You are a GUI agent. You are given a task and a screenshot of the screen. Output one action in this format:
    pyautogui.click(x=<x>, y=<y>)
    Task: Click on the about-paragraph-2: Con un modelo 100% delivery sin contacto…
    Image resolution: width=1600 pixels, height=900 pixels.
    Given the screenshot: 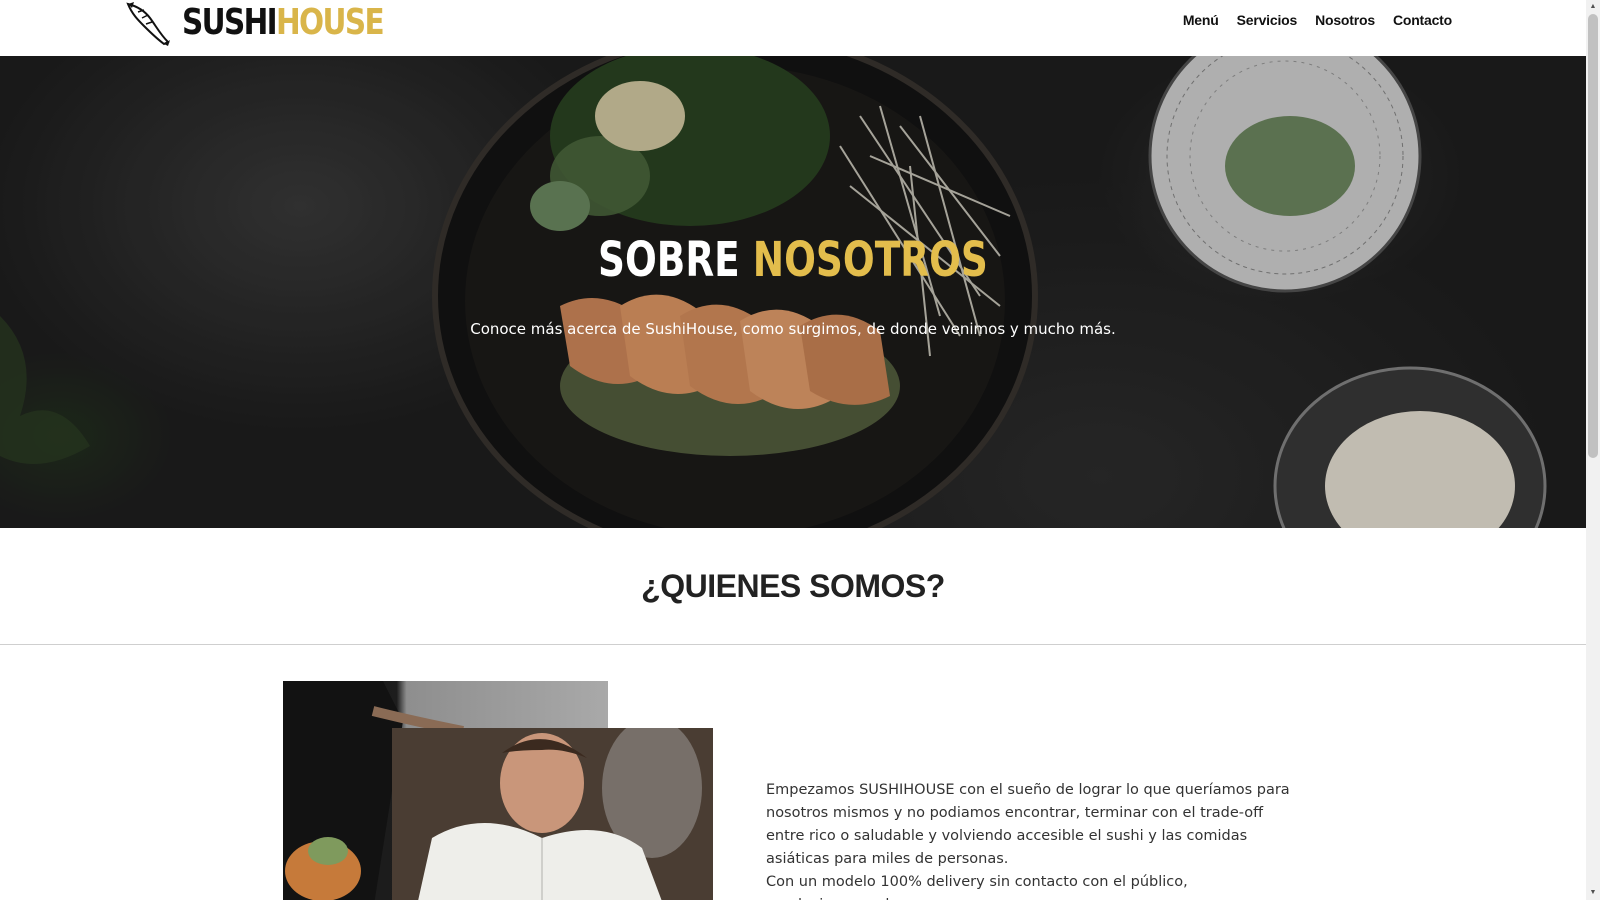 What is the action you would take?
    pyautogui.click(x=977, y=887)
    